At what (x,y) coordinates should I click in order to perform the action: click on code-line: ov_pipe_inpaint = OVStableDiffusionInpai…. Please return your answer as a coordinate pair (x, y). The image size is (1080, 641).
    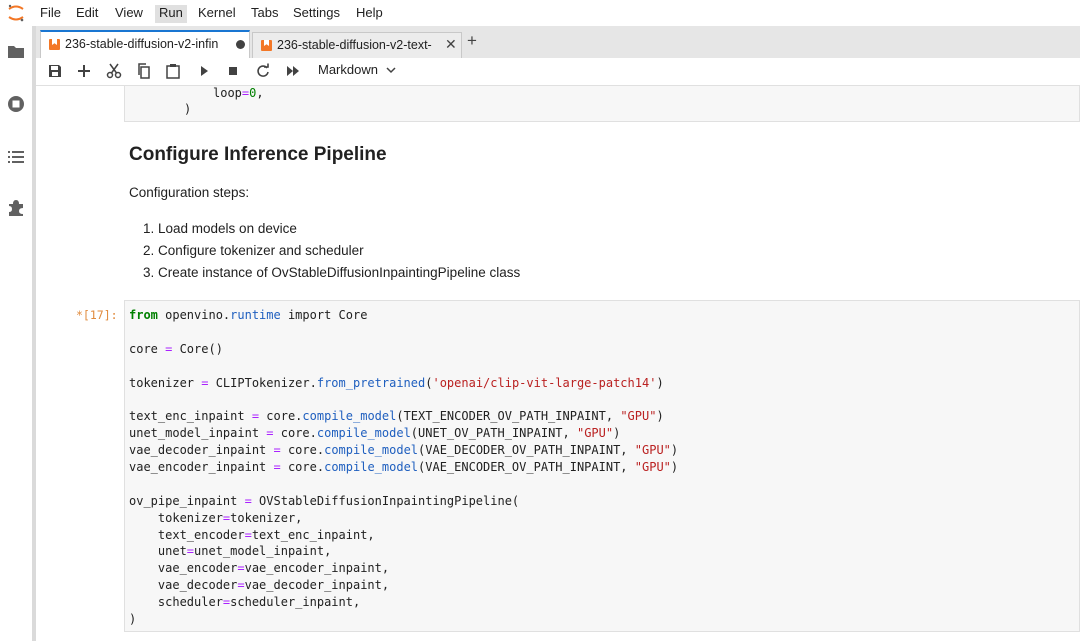
    Looking at the image, I should click on (324, 500).